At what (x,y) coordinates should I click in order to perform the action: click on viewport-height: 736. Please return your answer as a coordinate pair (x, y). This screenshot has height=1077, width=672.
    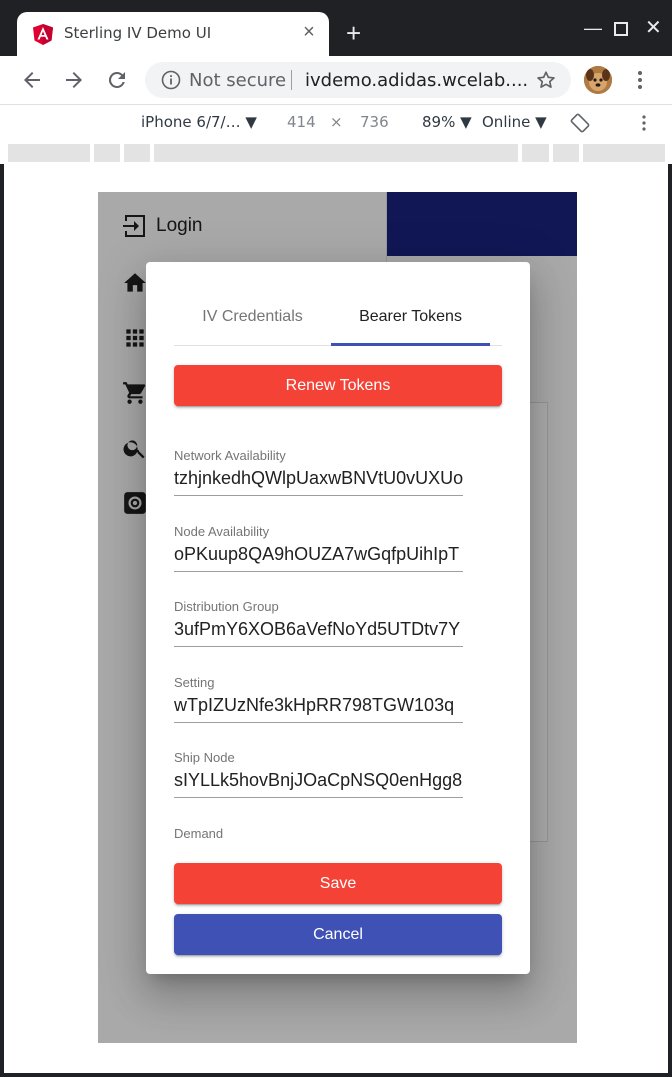
    Looking at the image, I should click on (374, 122).